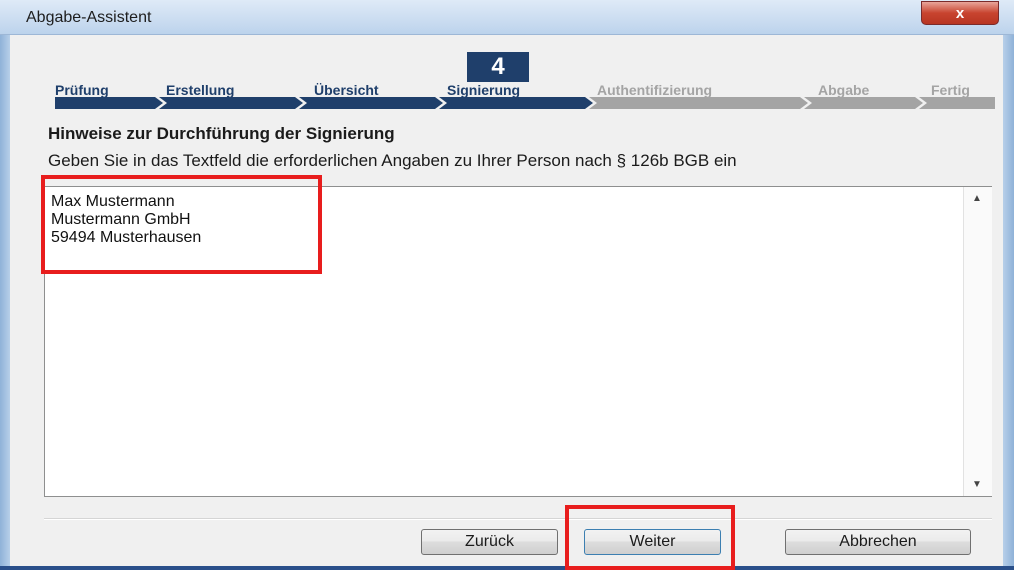 Image resolution: width=1014 pixels, height=570 pixels. Describe the element at coordinates (977, 341) in the screenshot. I see `textarea-scrollbar: ▲ ▼` at that location.